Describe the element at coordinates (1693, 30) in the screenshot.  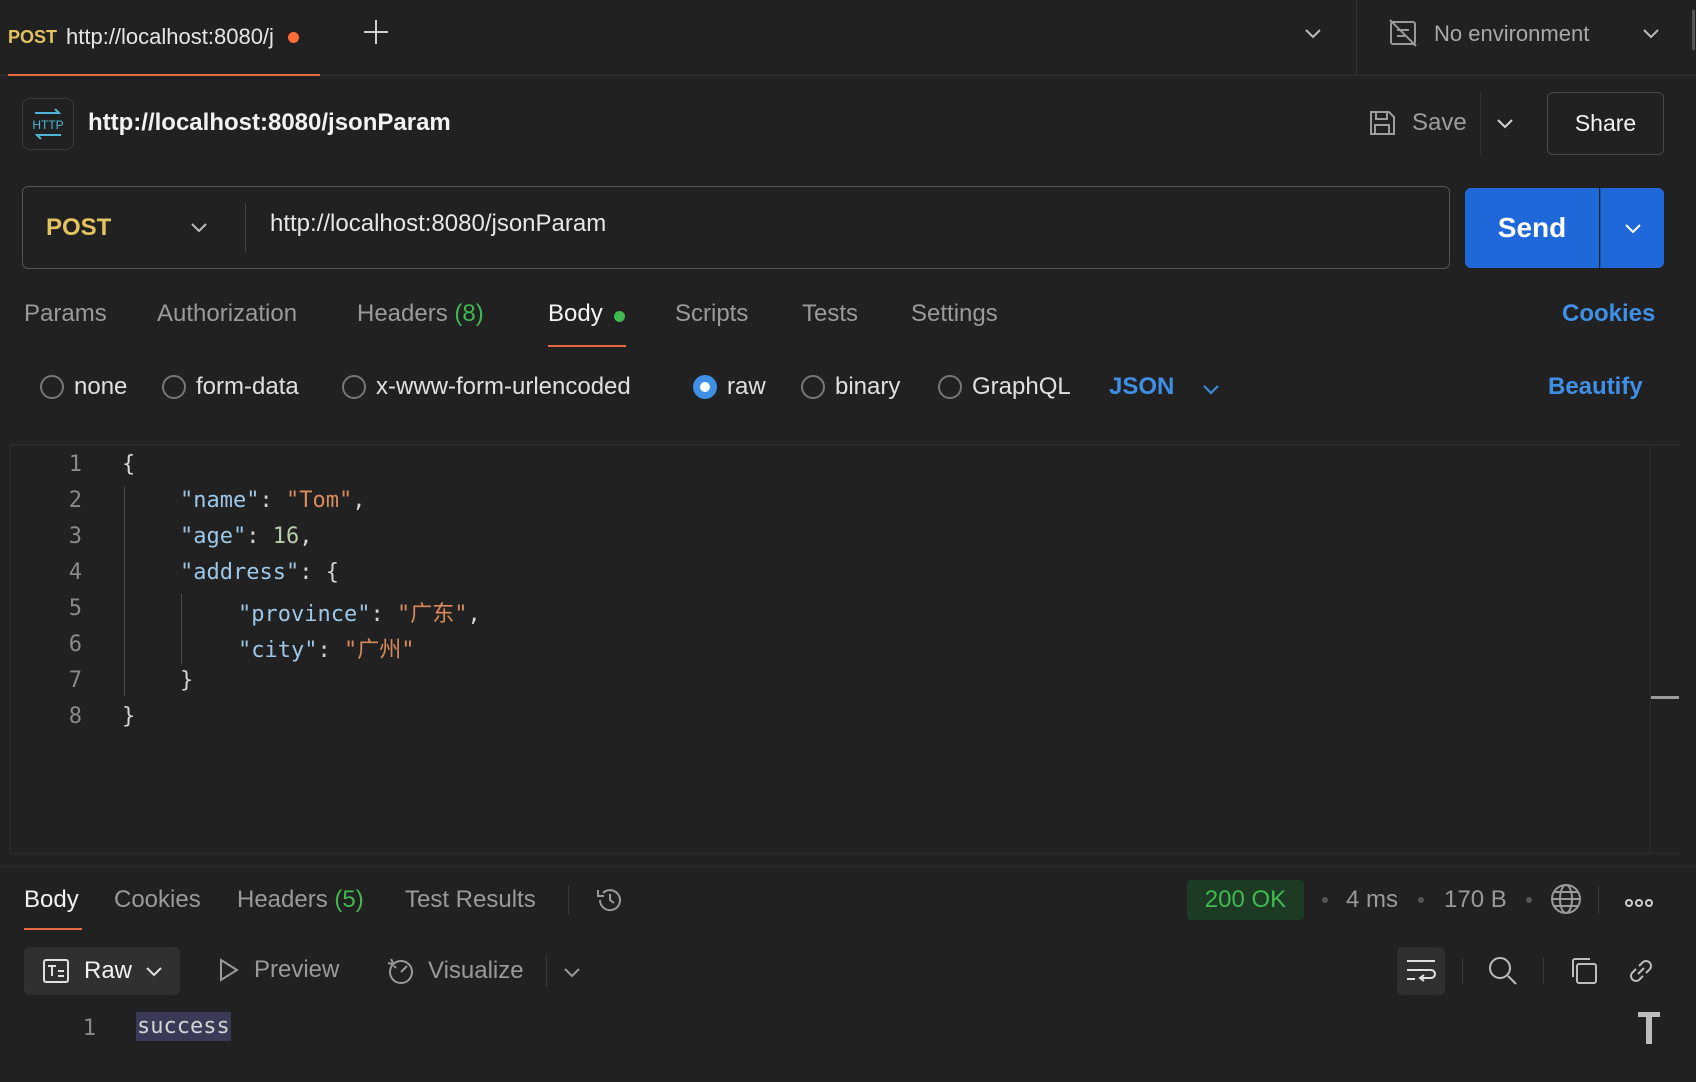
I see `window-edge` at that location.